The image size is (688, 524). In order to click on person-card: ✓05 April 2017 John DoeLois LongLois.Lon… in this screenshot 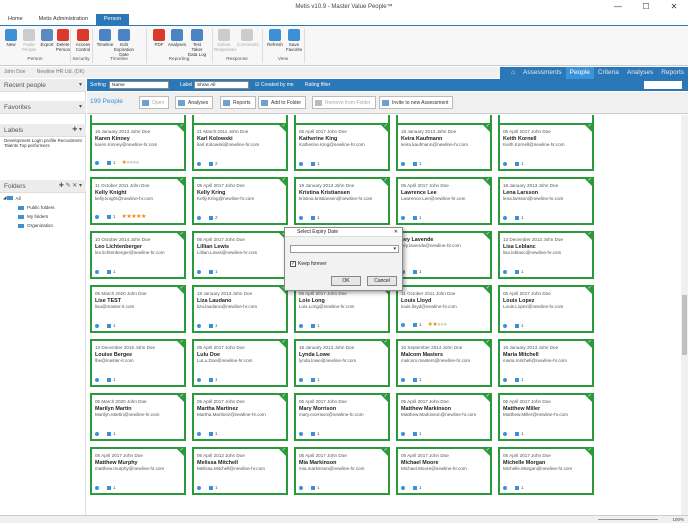, I will do `click(342, 309)`.